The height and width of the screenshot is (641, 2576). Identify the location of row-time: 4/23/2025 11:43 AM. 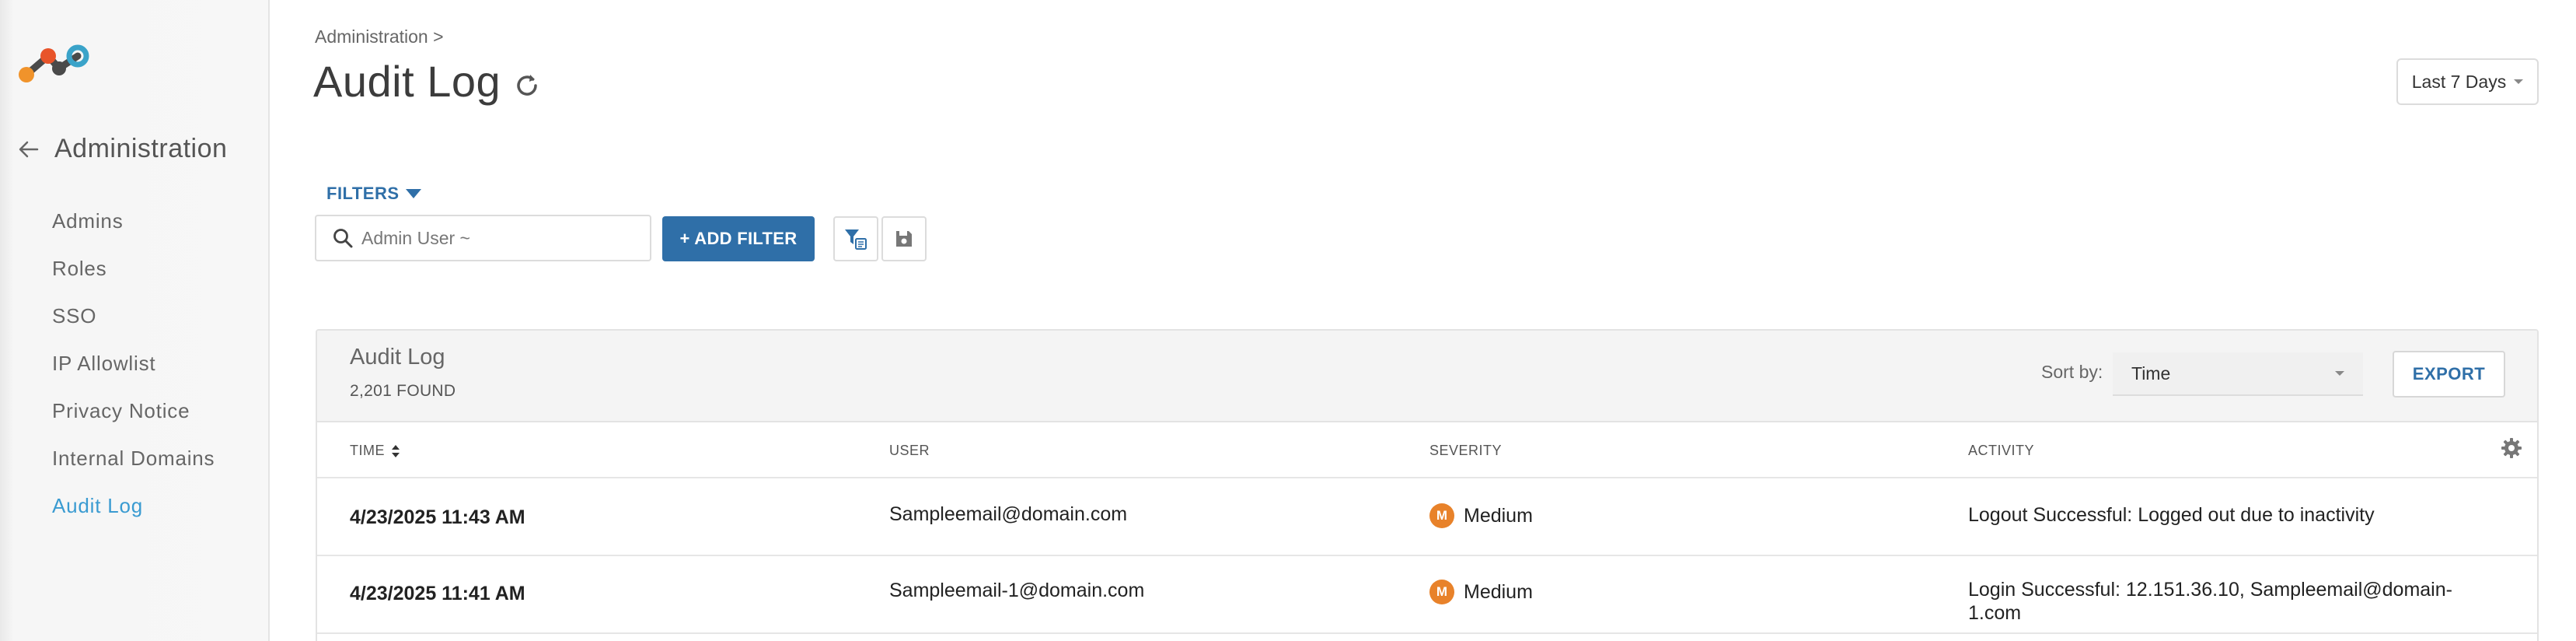
(438, 517).